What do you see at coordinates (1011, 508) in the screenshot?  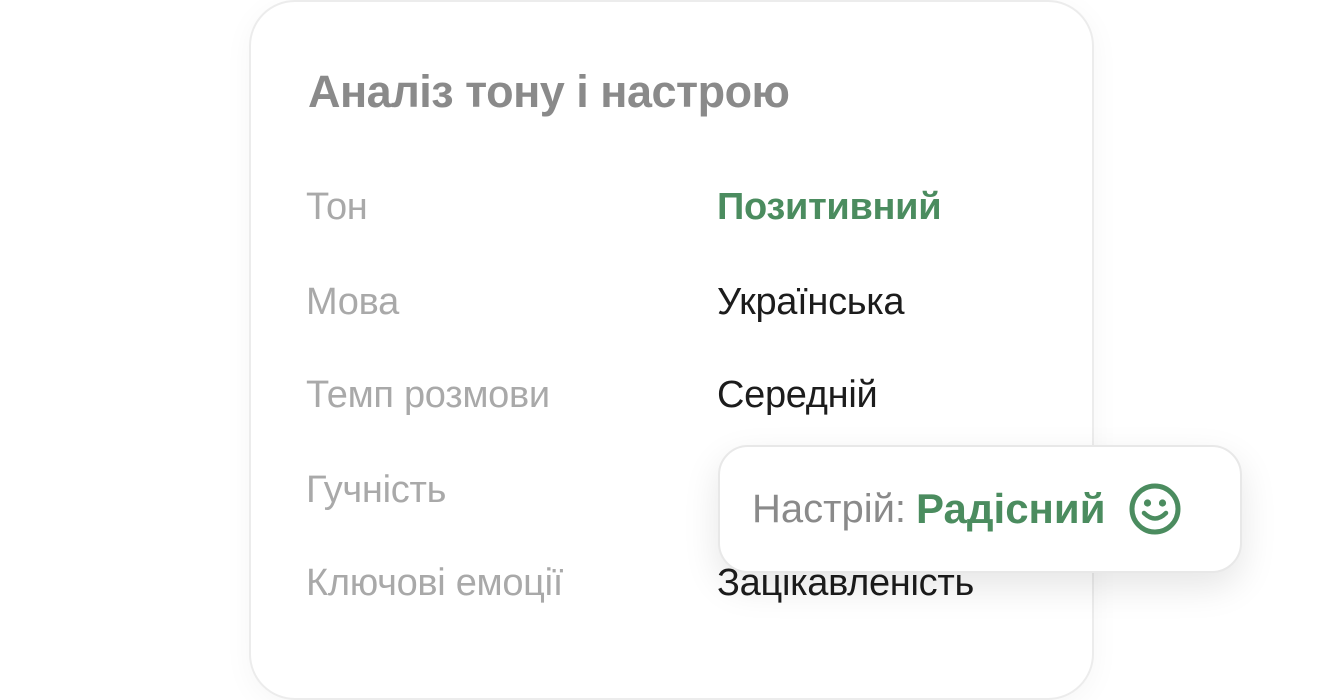 I see `mood-value: Радісний` at bounding box center [1011, 508].